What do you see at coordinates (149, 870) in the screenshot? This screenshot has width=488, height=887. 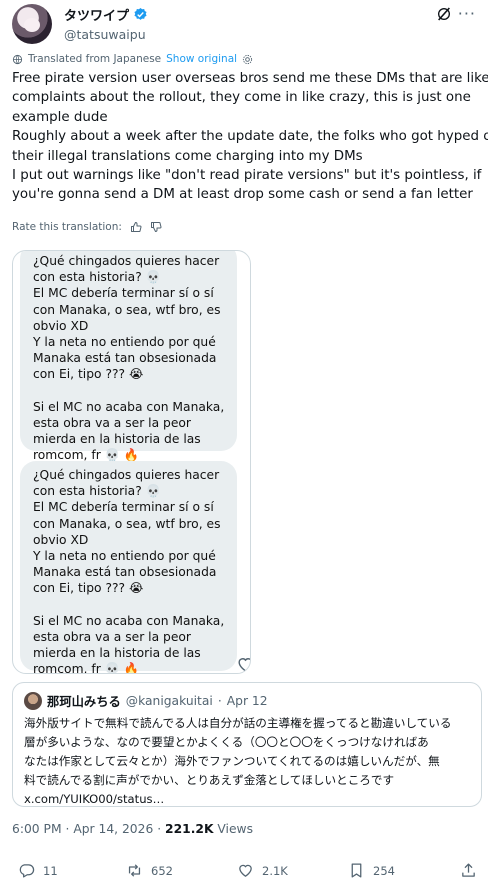 I see `repost-button: 652` at bounding box center [149, 870].